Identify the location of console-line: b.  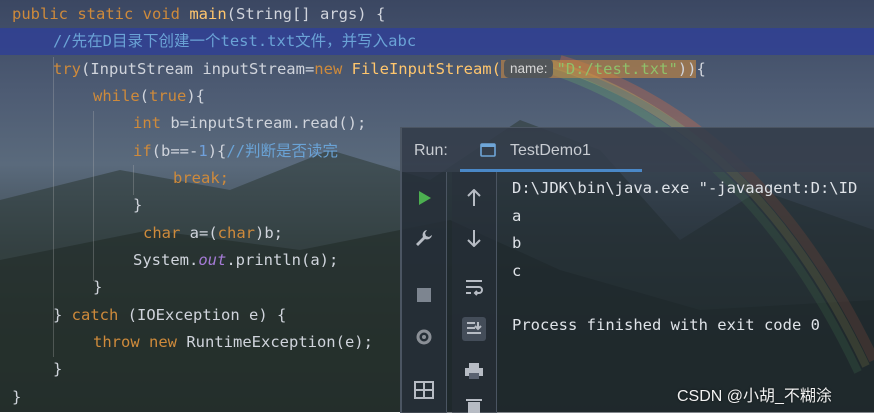
(517, 243).